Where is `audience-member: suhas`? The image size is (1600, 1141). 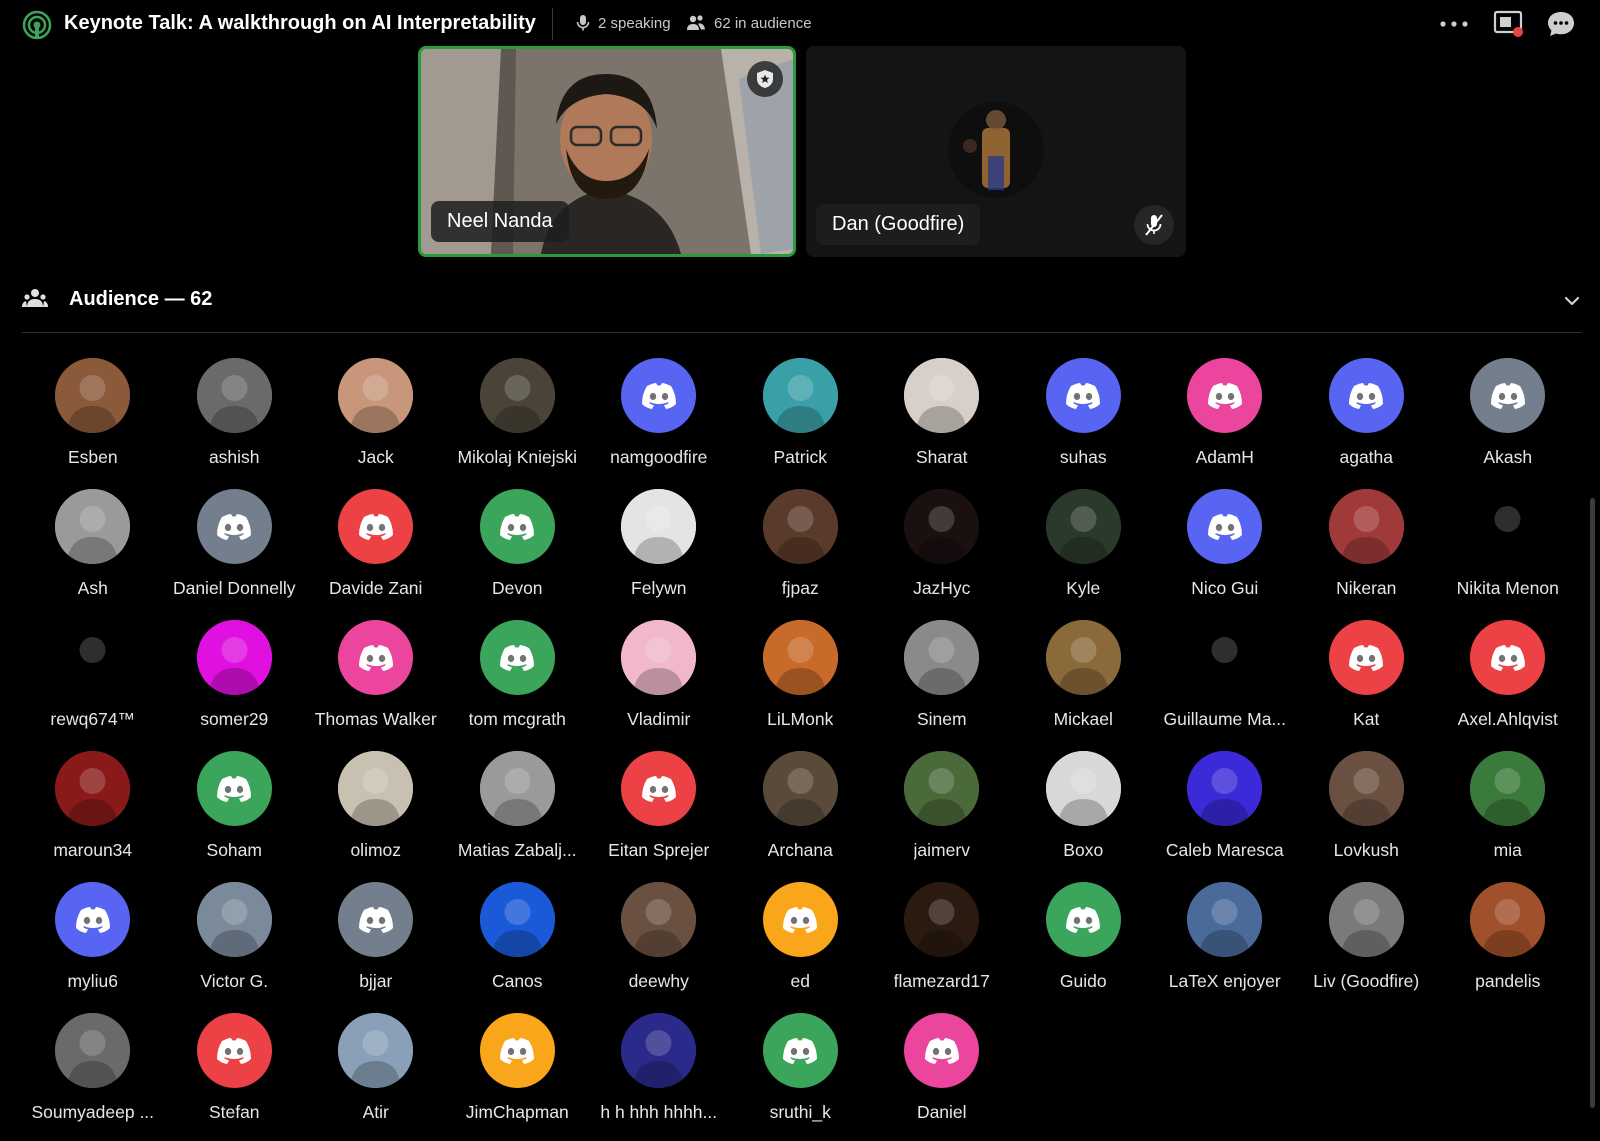
audience-member: suhas is located at coordinates (1084, 423).